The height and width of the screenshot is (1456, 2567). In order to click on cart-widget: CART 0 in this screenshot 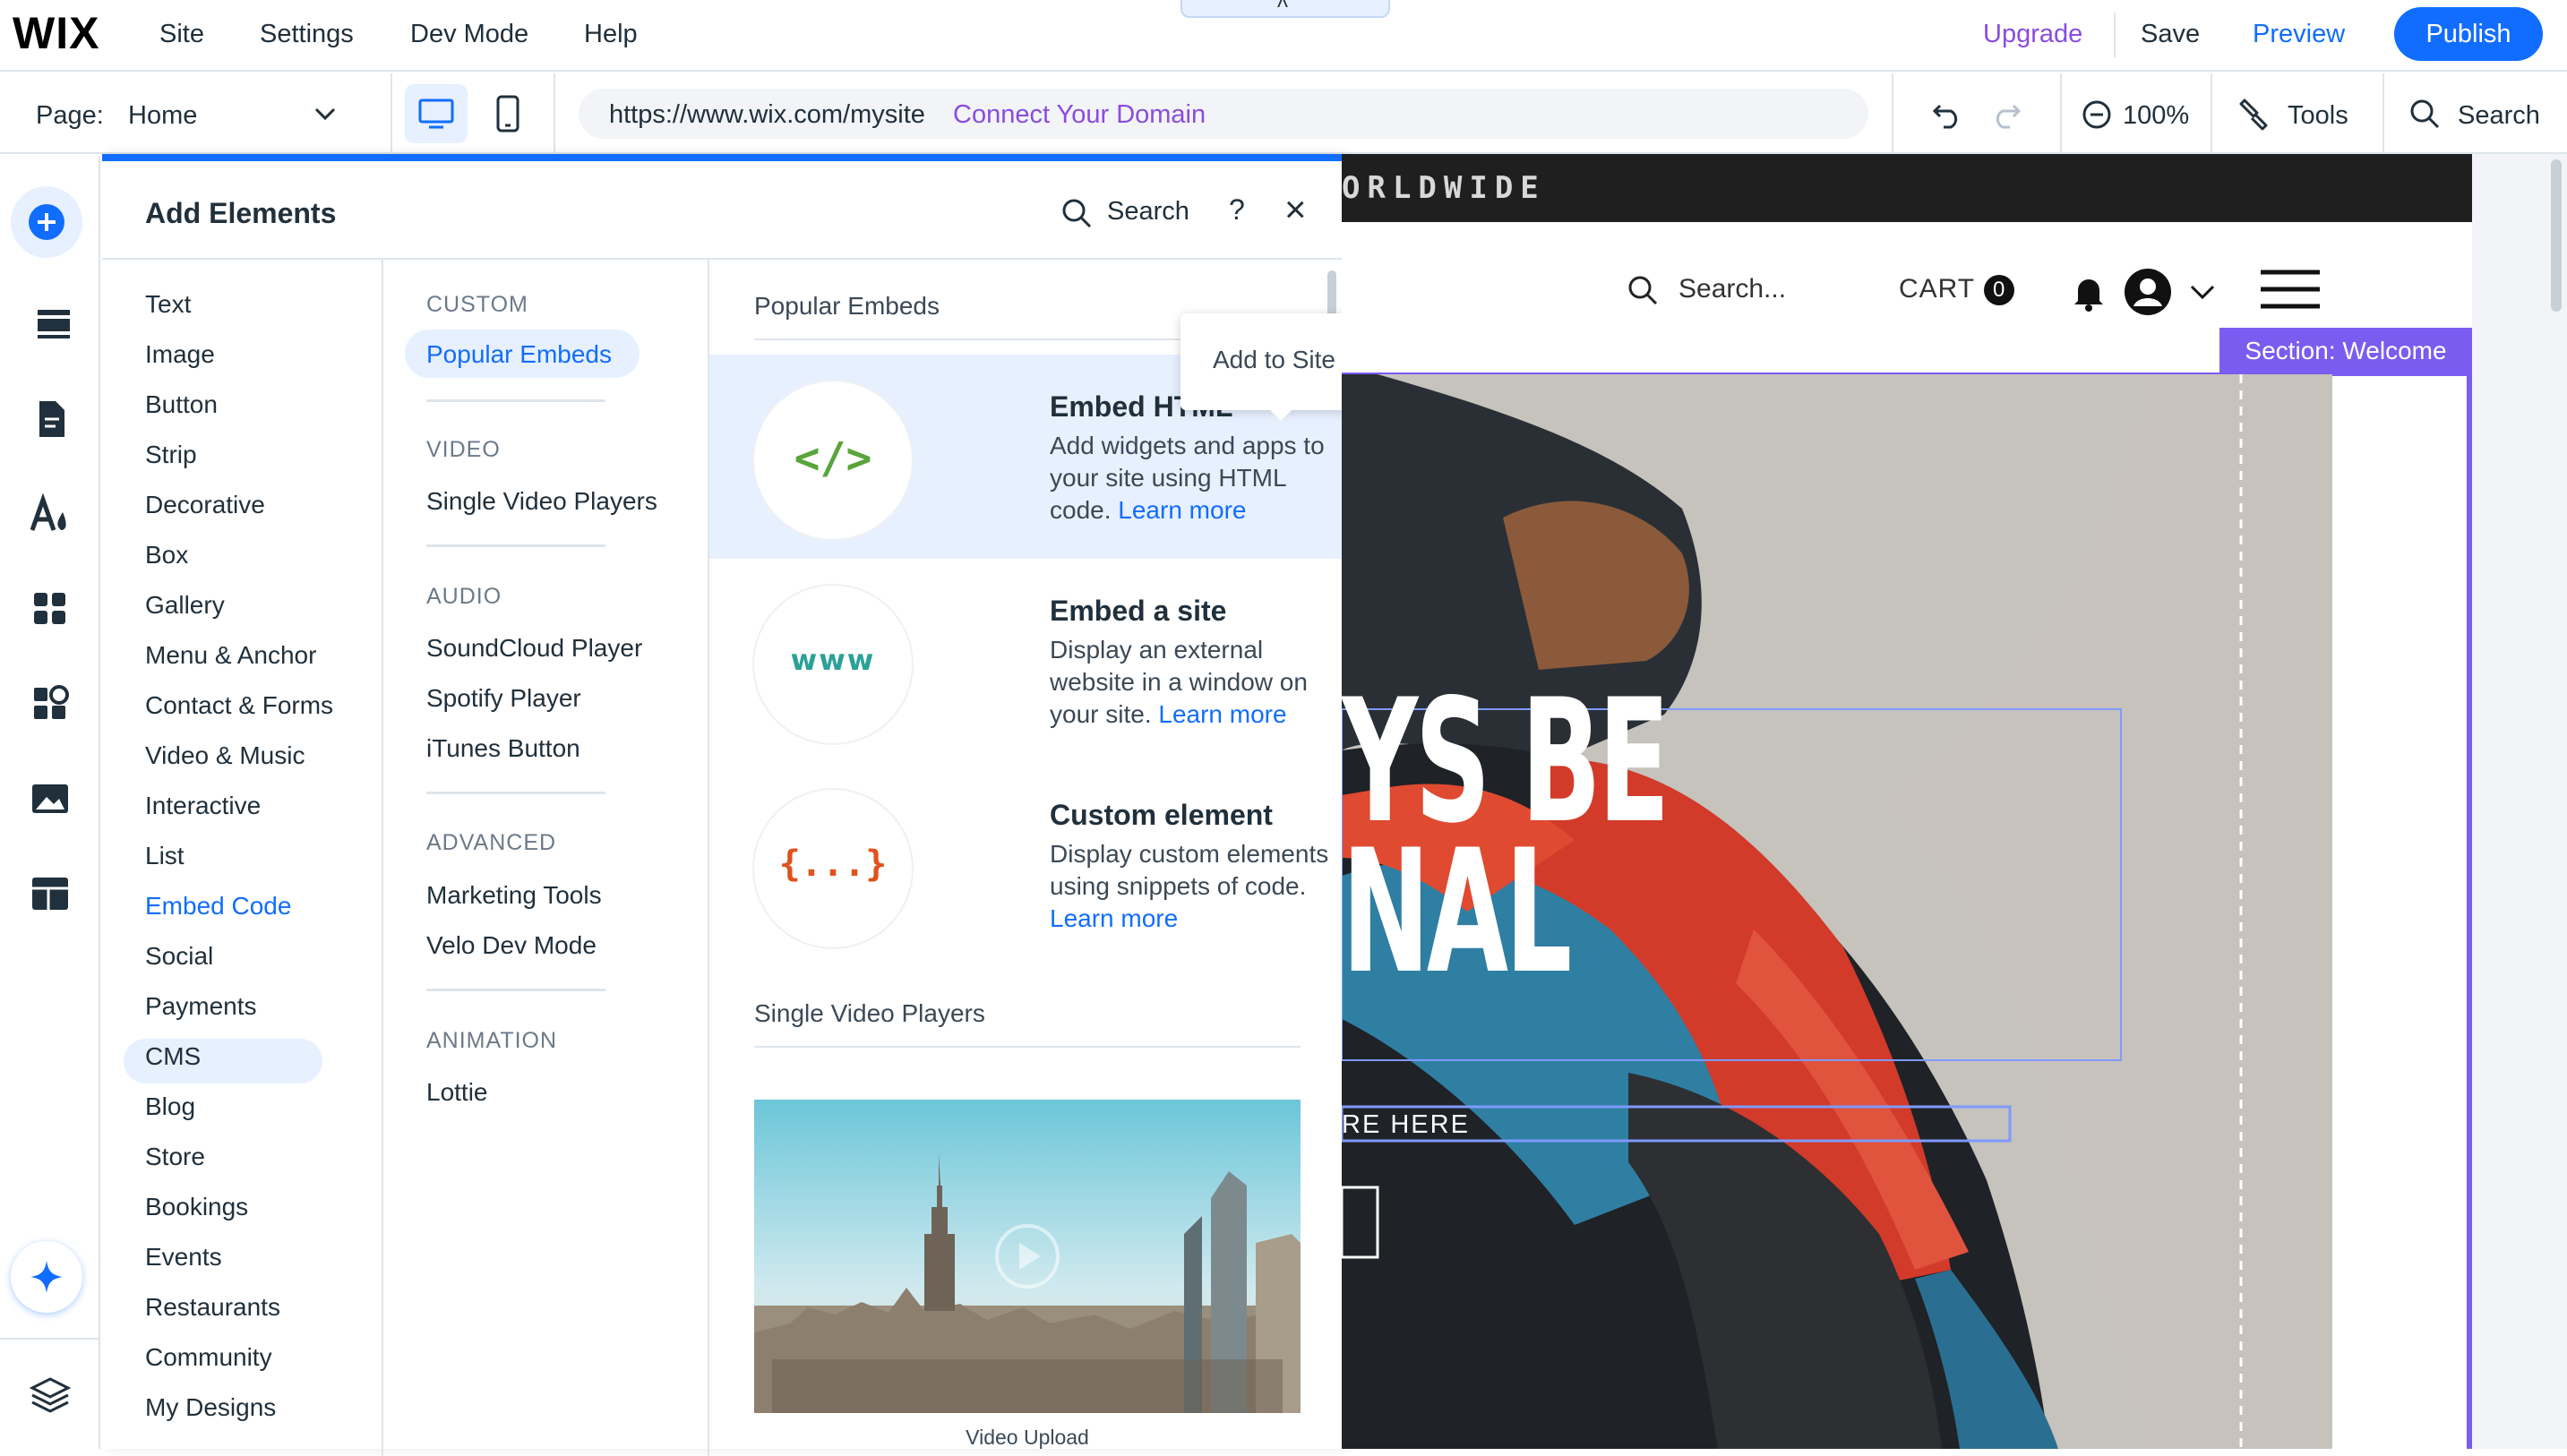, I will do `click(1957, 290)`.